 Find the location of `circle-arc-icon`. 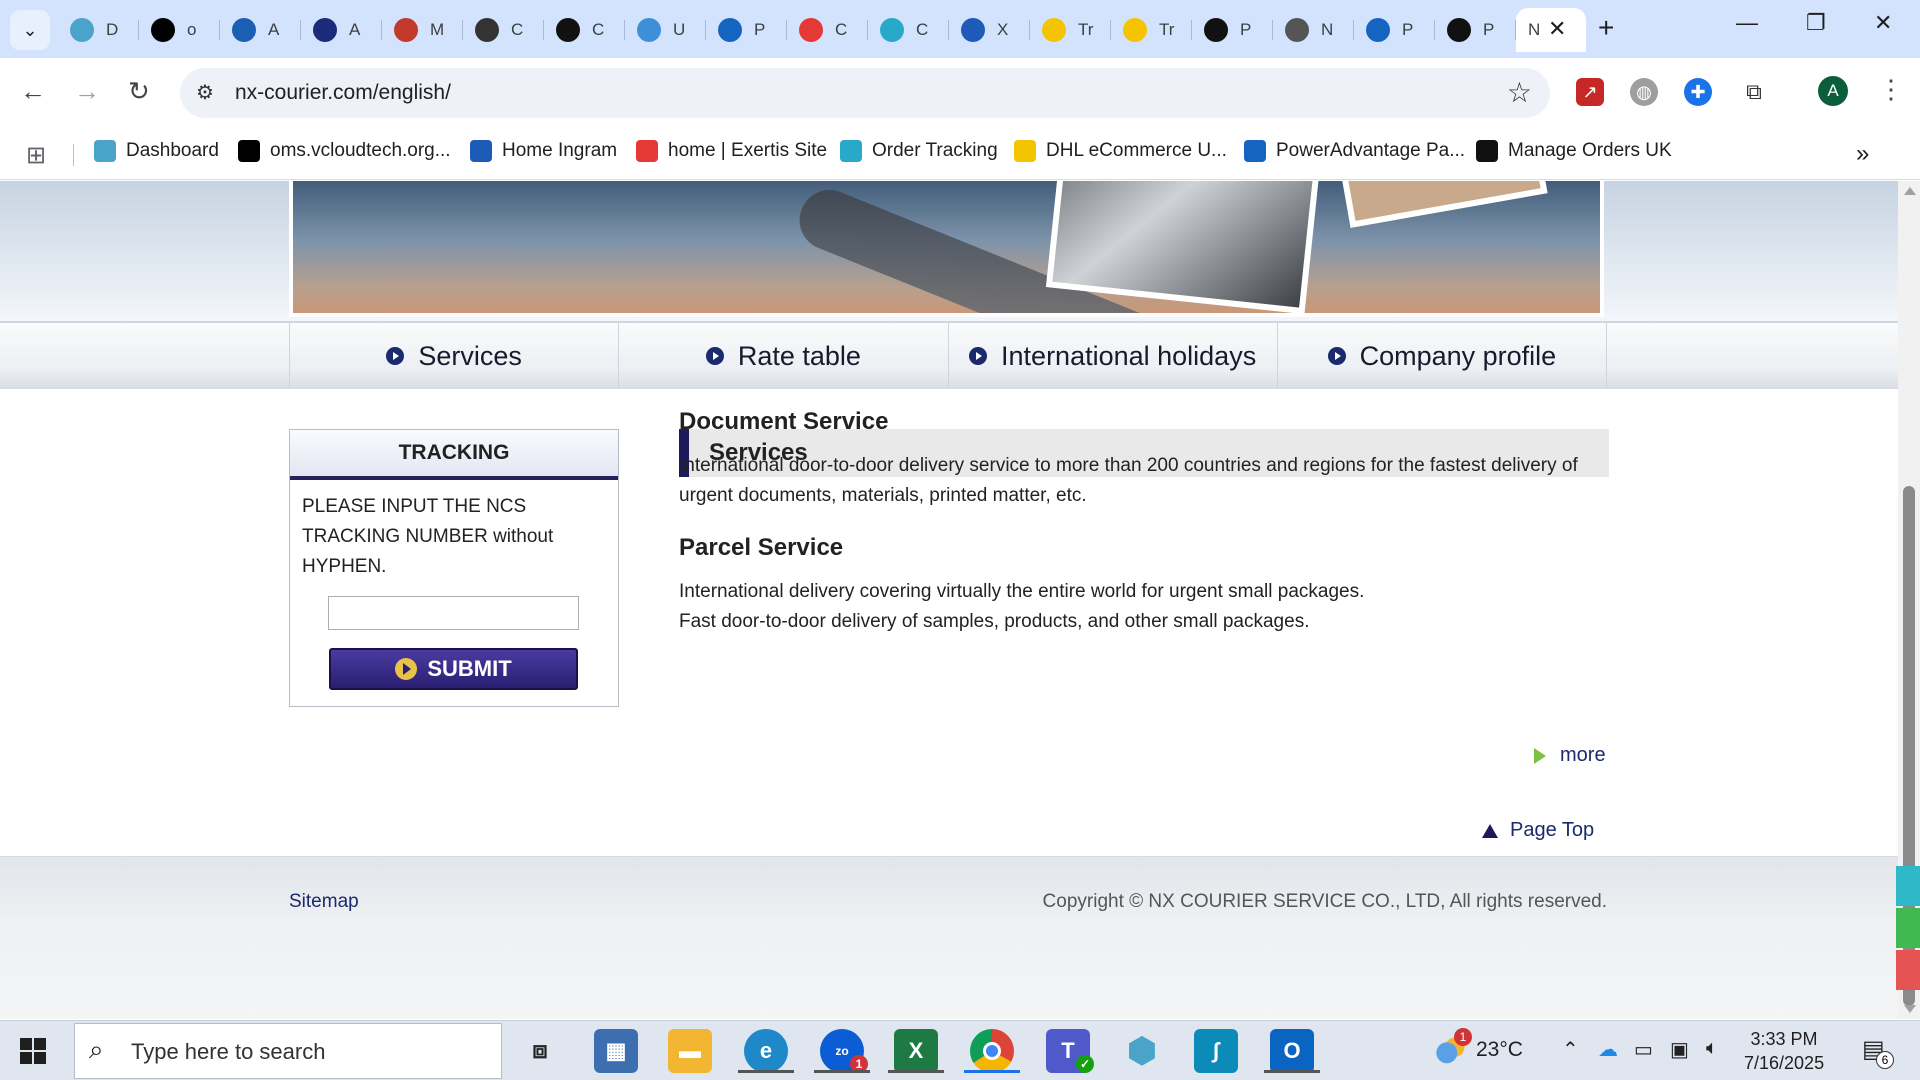

circle-arc-icon is located at coordinates (244, 30).